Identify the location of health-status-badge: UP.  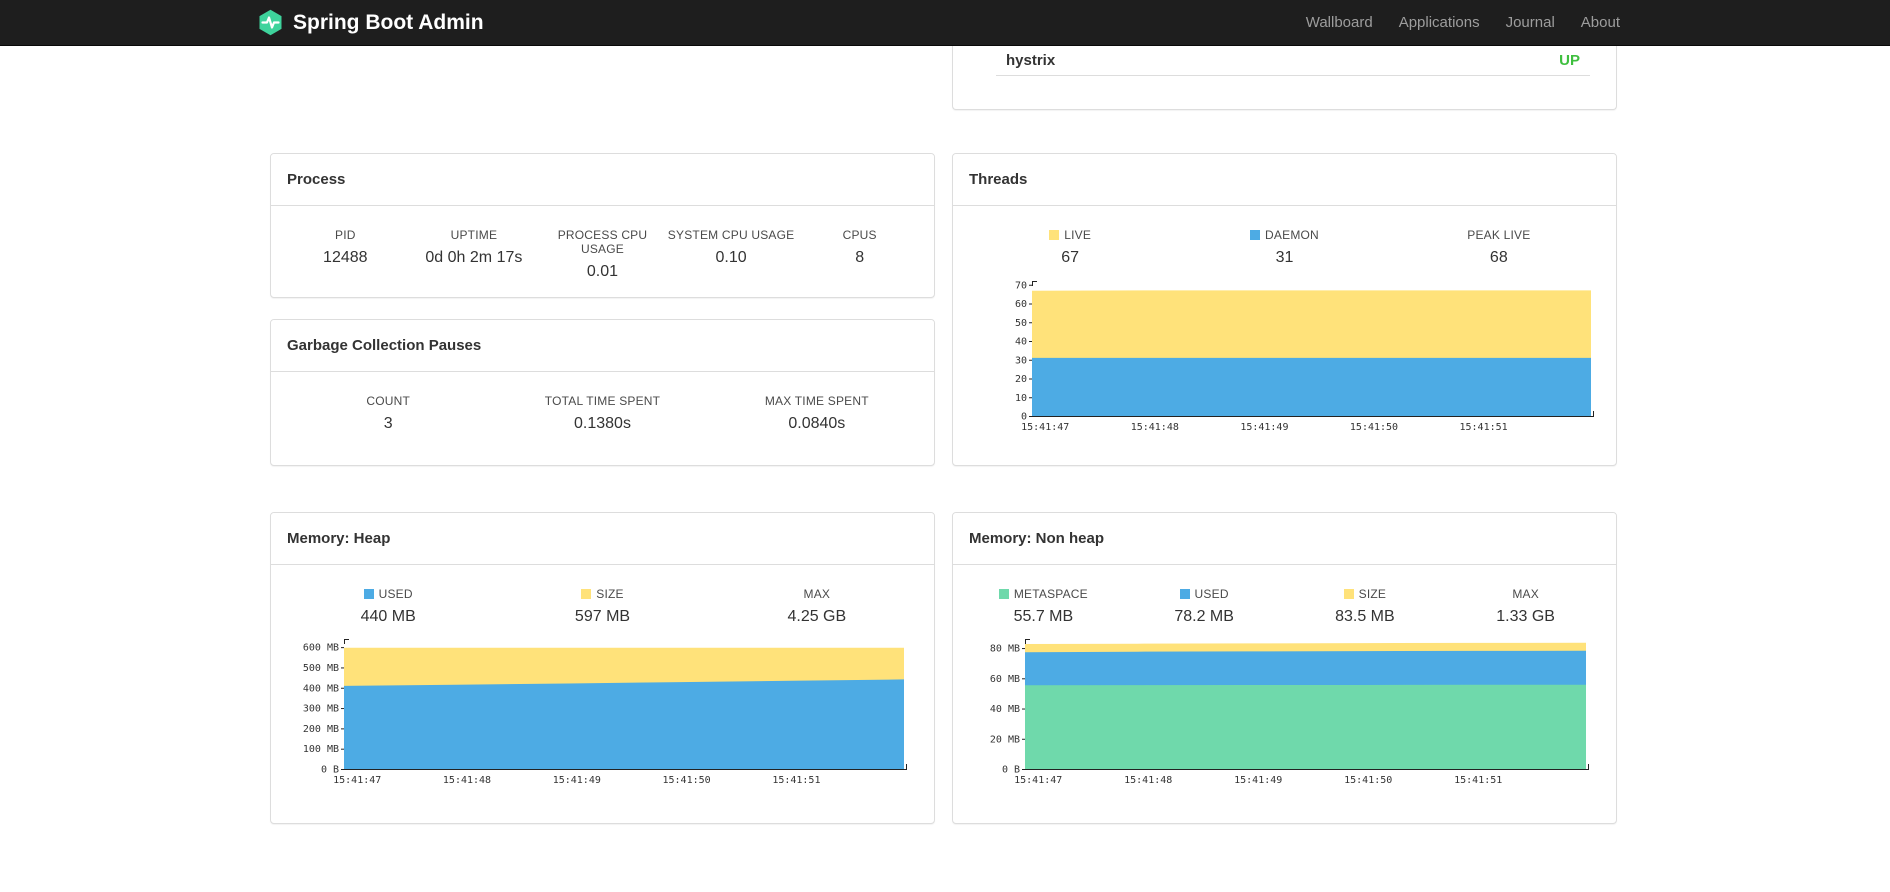
(1569, 60).